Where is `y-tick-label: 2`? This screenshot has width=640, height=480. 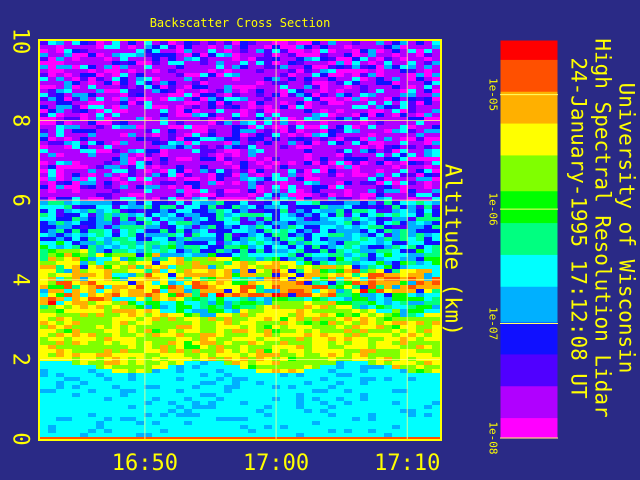
y-tick-label: 2 is located at coordinates (20, 359).